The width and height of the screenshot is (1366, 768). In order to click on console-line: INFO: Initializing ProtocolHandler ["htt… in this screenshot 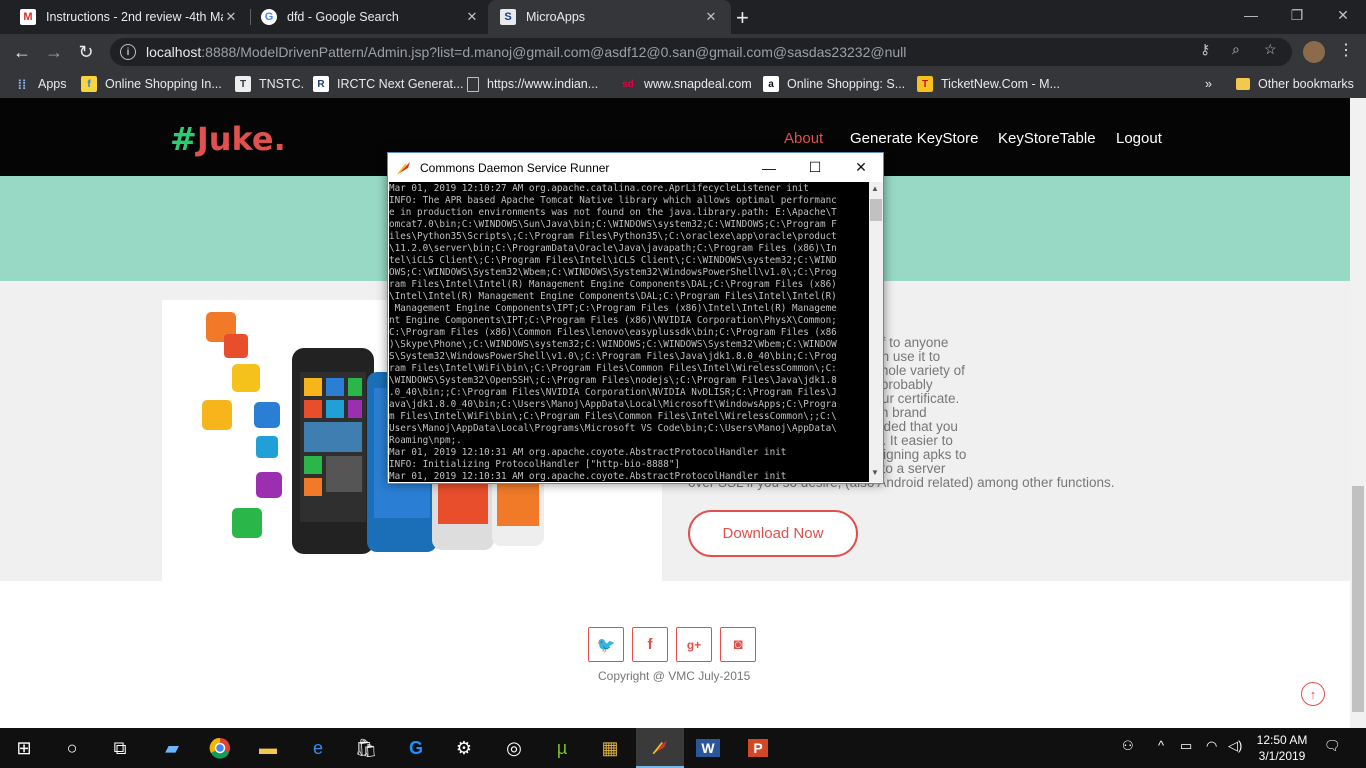, I will do `click(535, 464)`.